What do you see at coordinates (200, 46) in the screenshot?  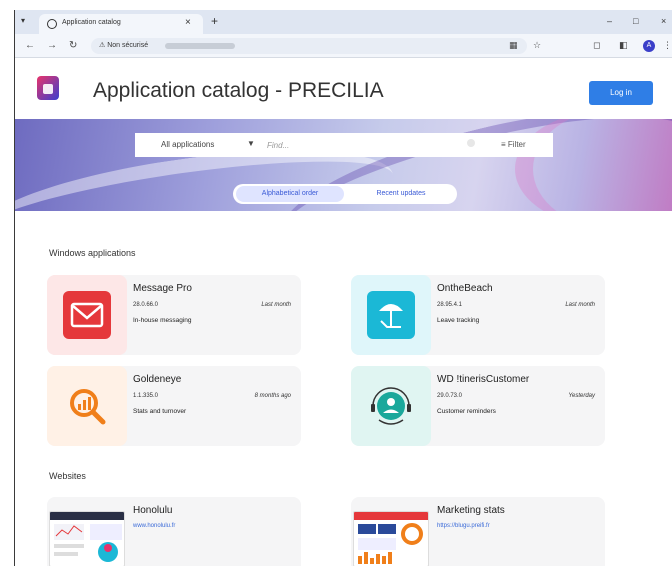 I see `url-text` at bounding box center [200, 46].